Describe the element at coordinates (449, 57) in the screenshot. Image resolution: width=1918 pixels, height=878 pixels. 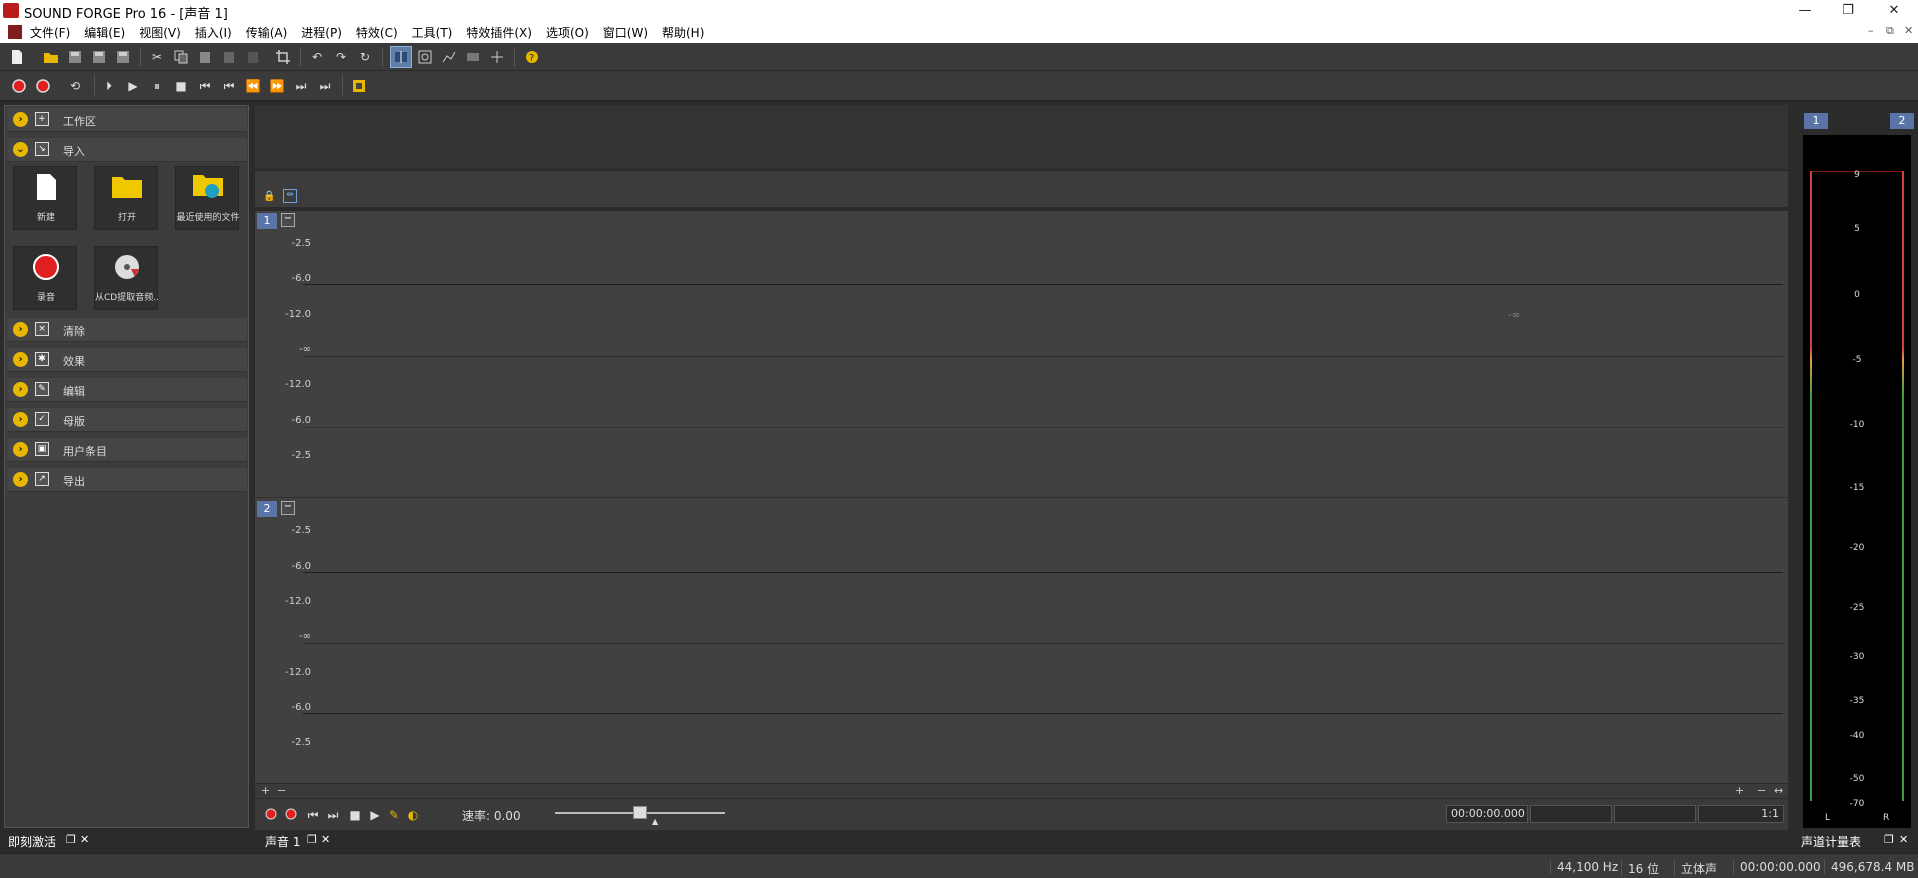
I see `envelope-tool-icon` at that location.